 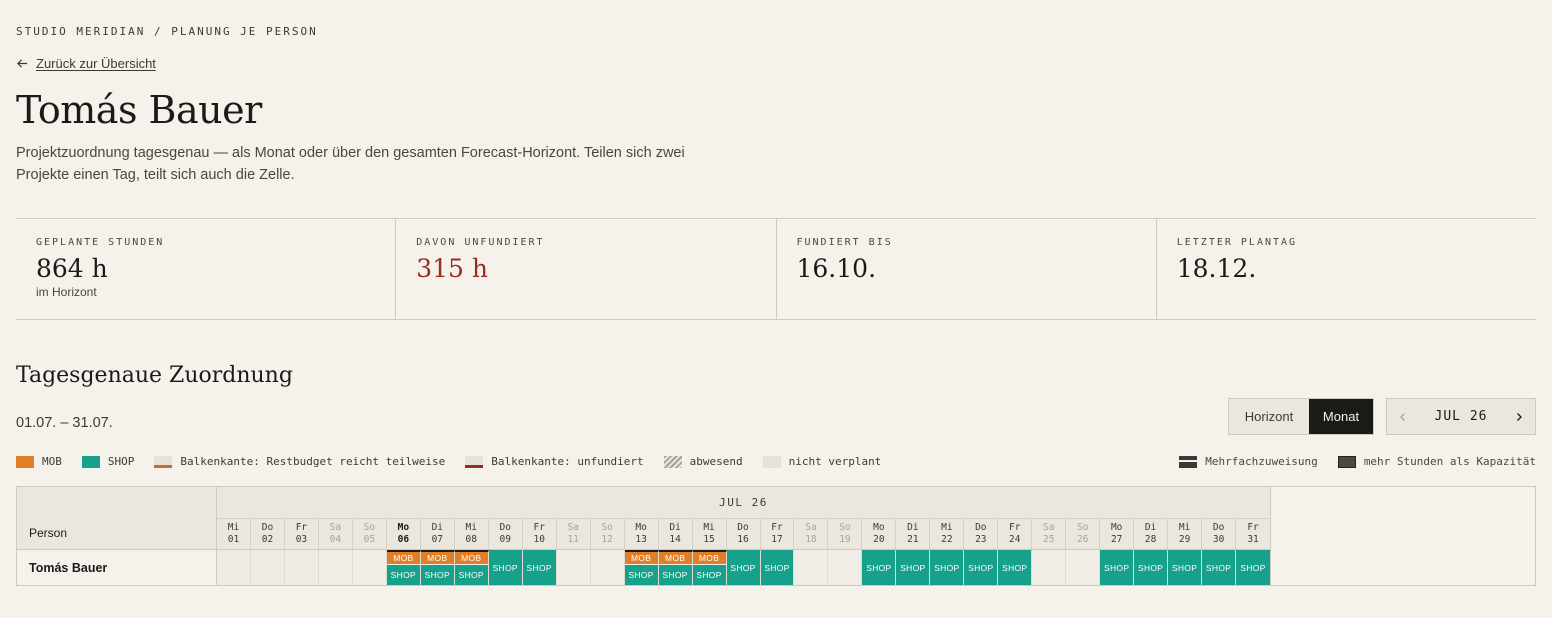 I want to click on day-number: 10, so click(x=539, y=539).